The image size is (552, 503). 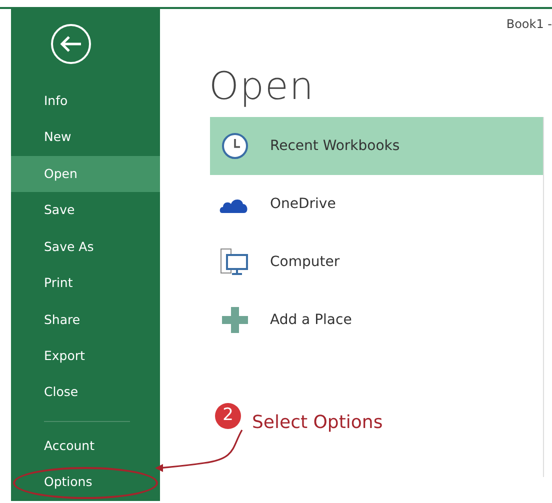 I want to click on sidebar-item: Share, so click(x=85, y=320).